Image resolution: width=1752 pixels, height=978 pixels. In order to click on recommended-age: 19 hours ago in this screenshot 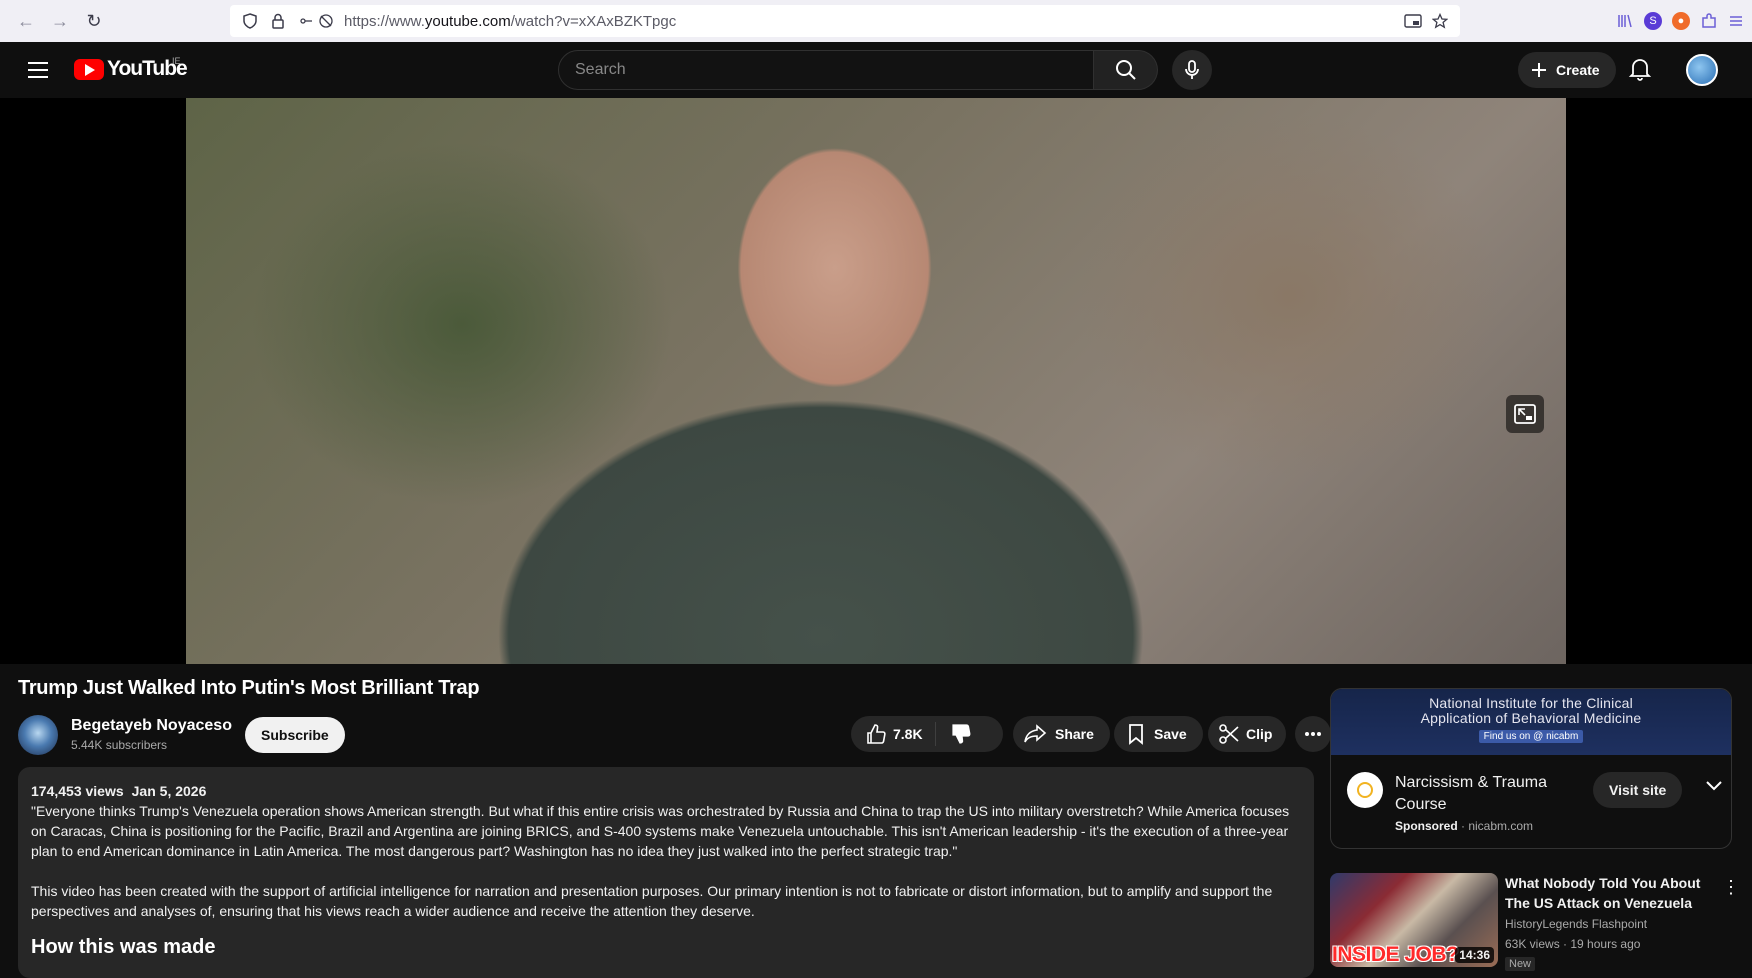, I will do `click(1605, 944)`.